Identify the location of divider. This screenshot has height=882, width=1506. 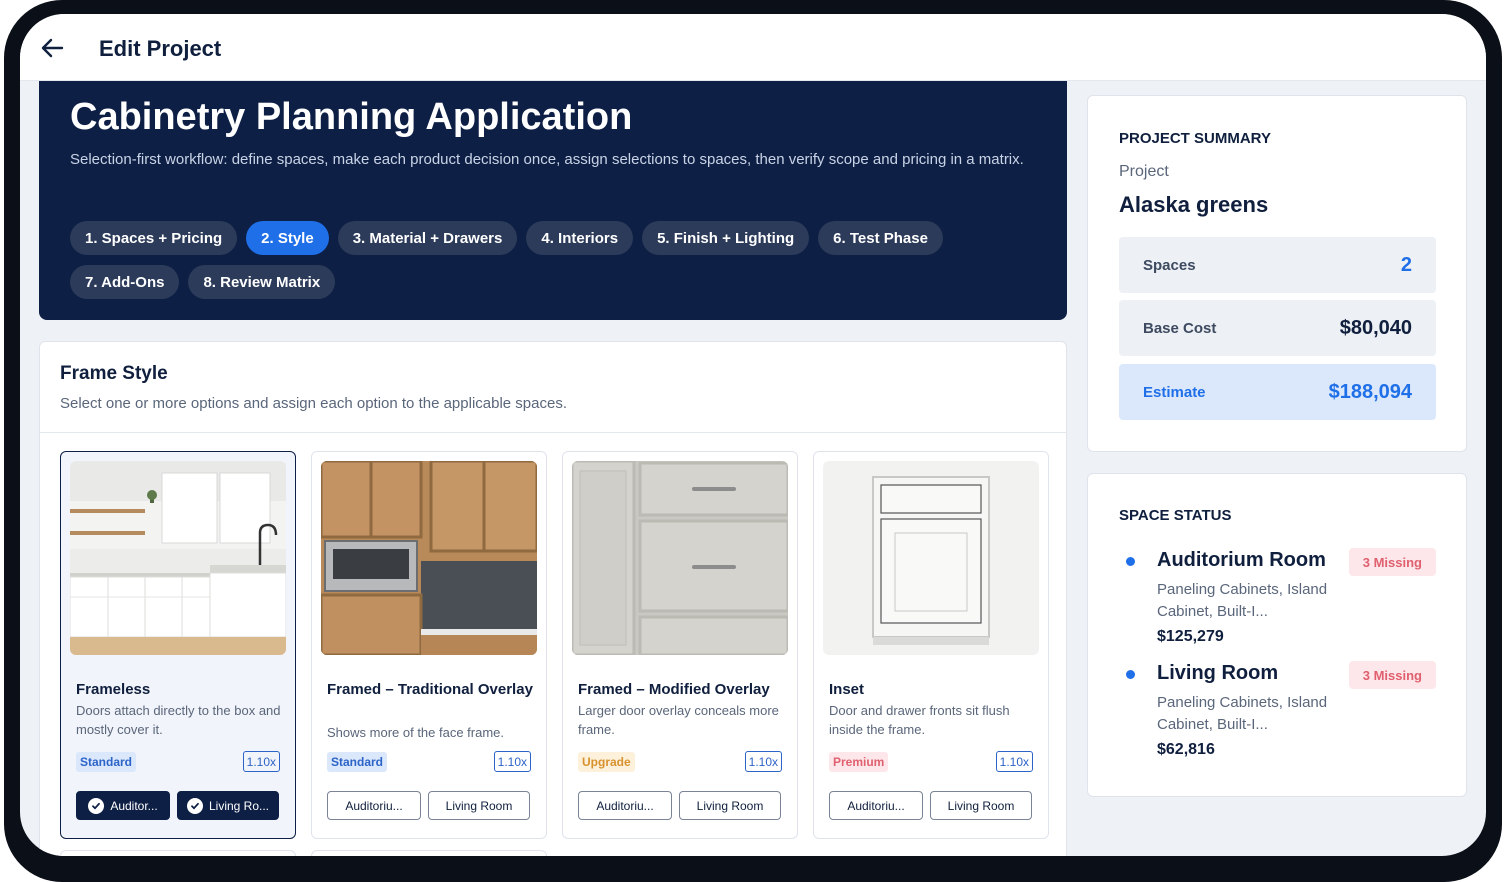
(553, 432).